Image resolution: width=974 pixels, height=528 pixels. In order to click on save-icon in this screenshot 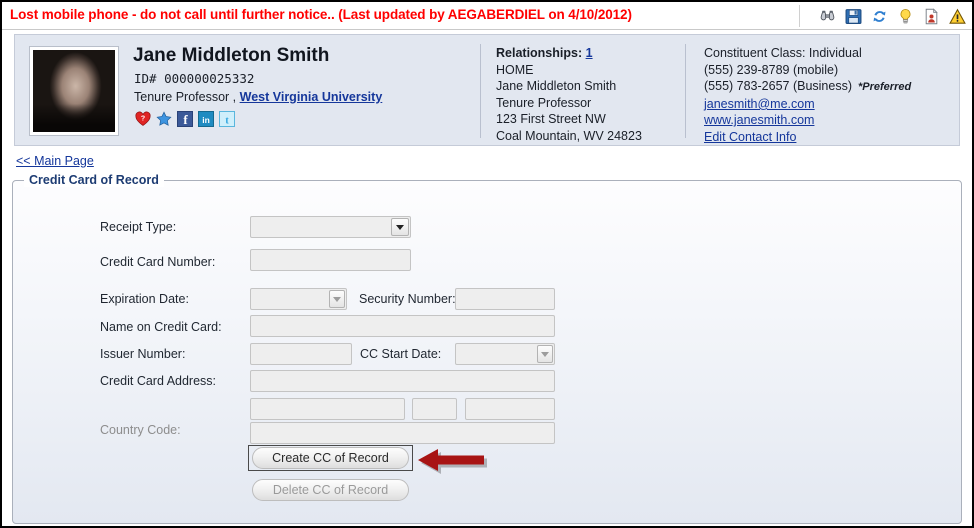, I will do `click(853, 16)`.